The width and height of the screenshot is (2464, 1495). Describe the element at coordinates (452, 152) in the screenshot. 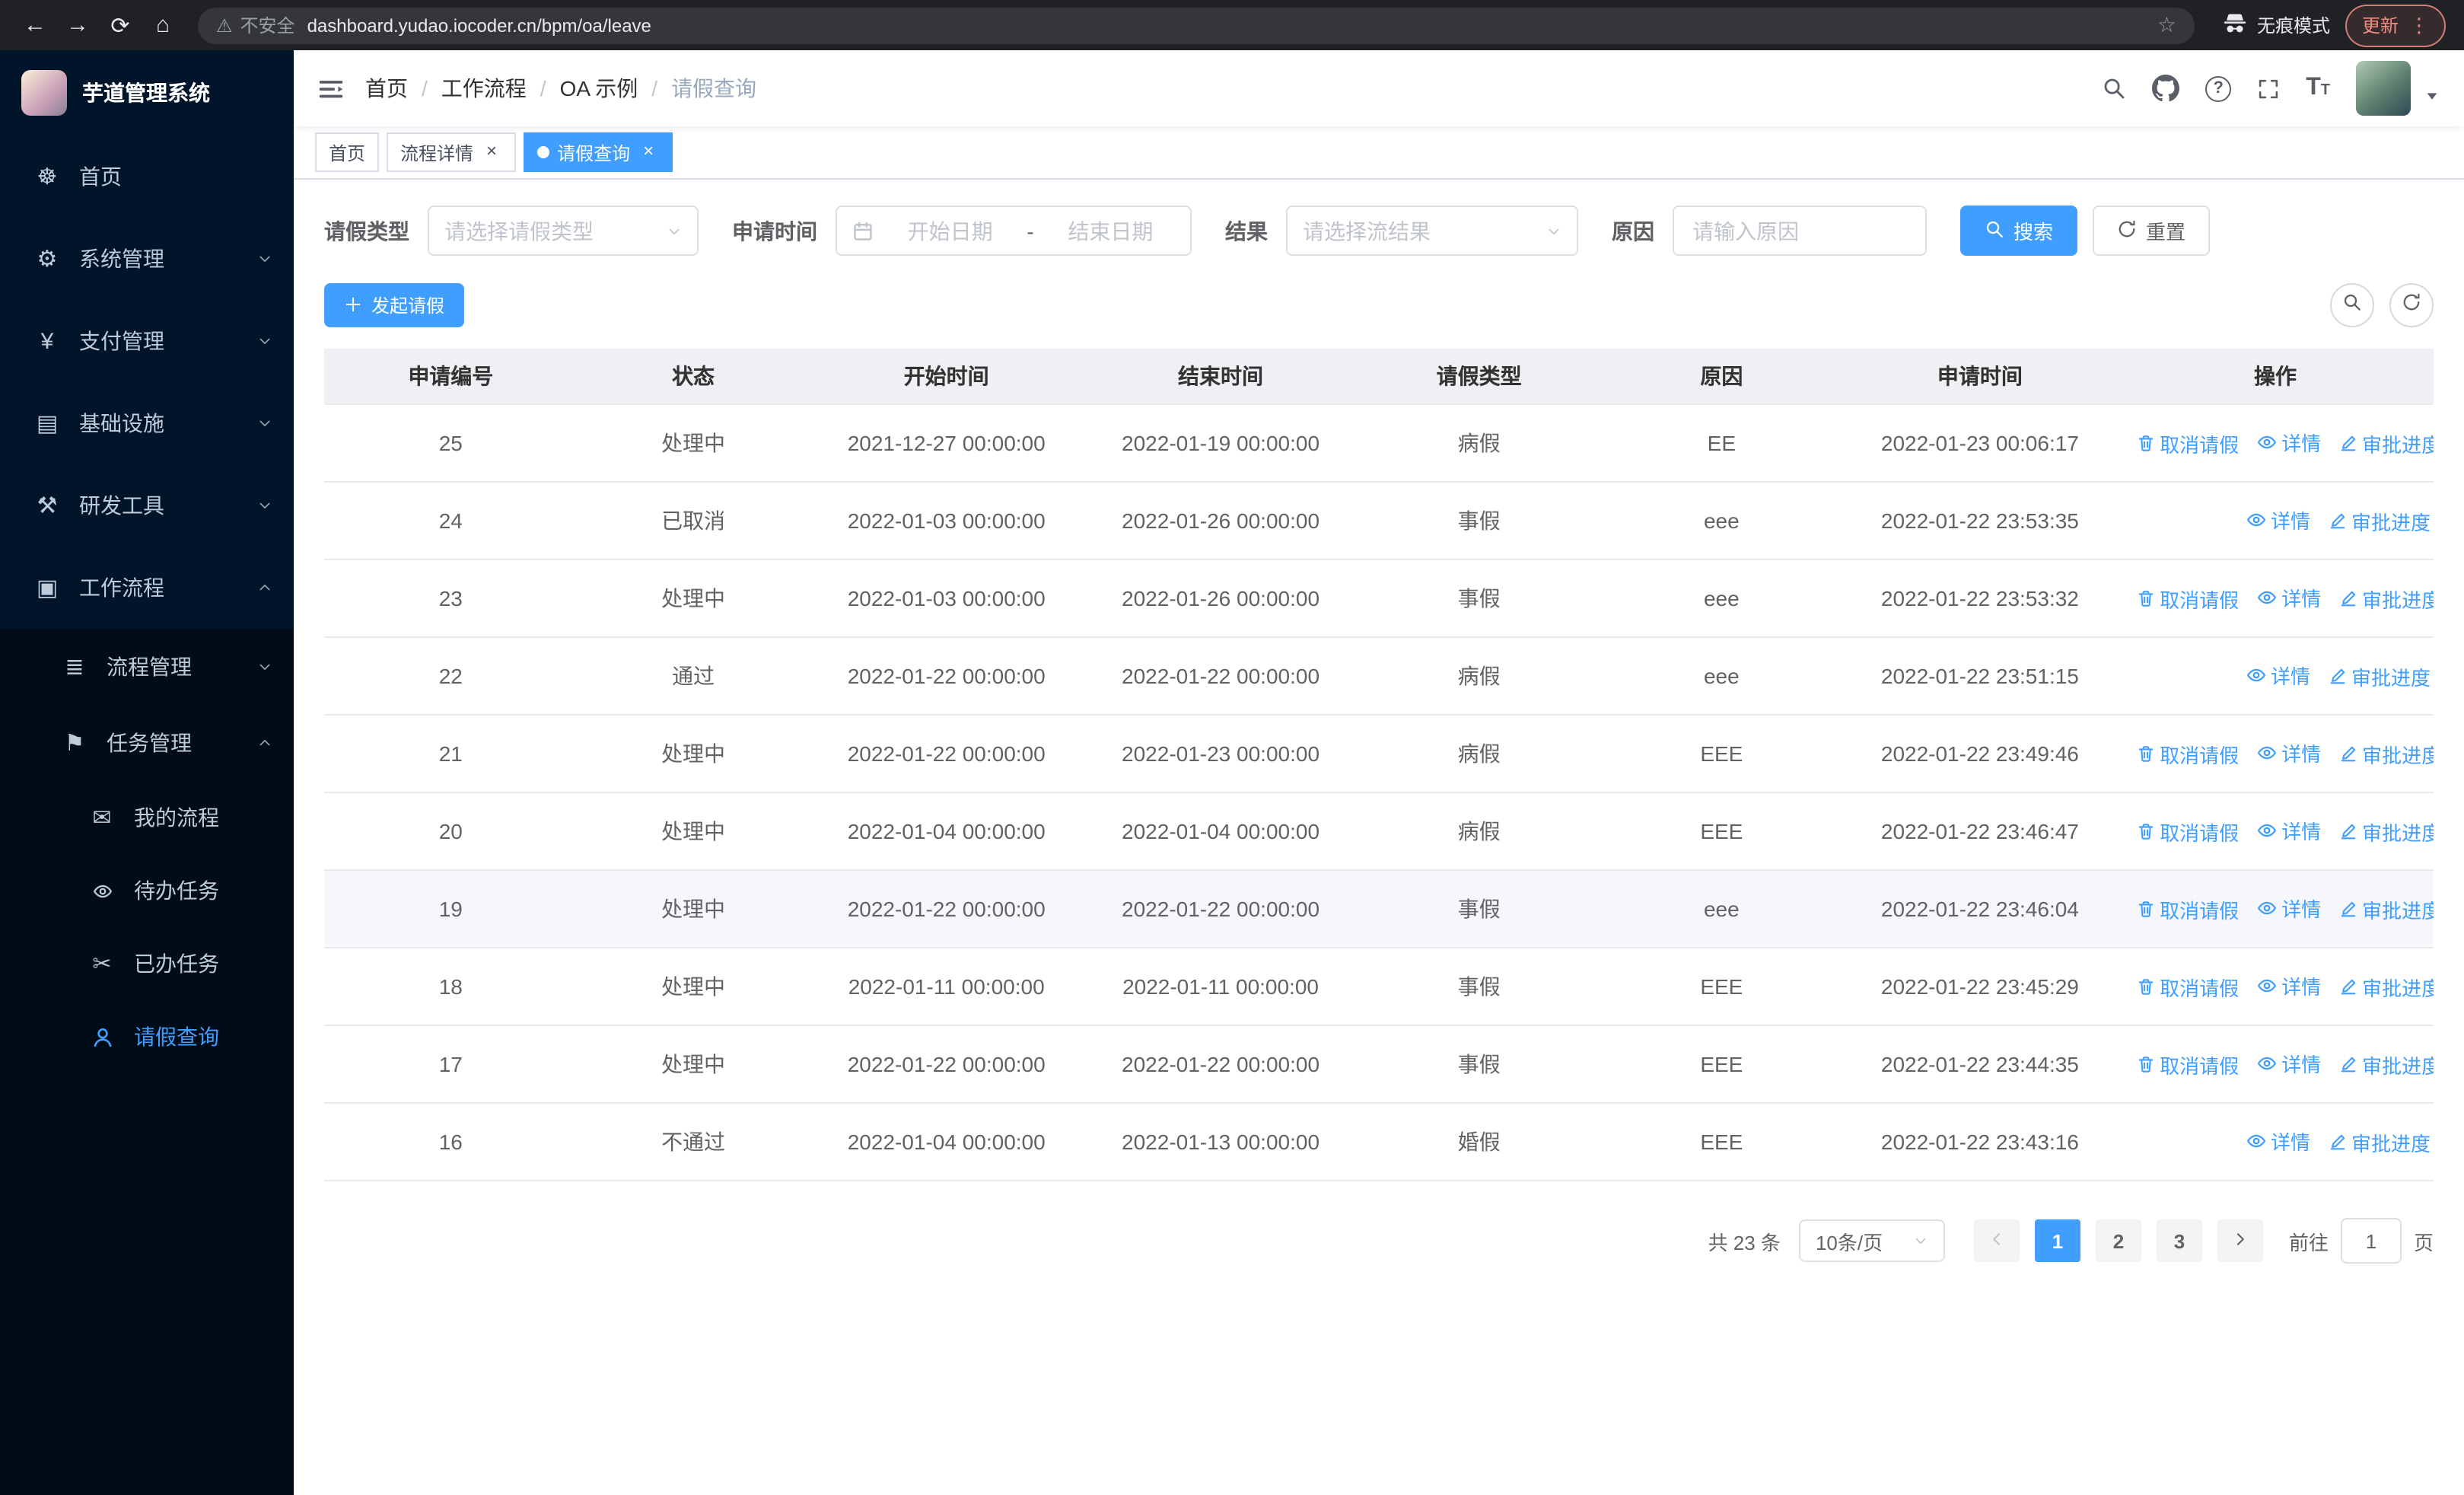

I see `view-tab-process-detail: 流程详情 ×` at that location.